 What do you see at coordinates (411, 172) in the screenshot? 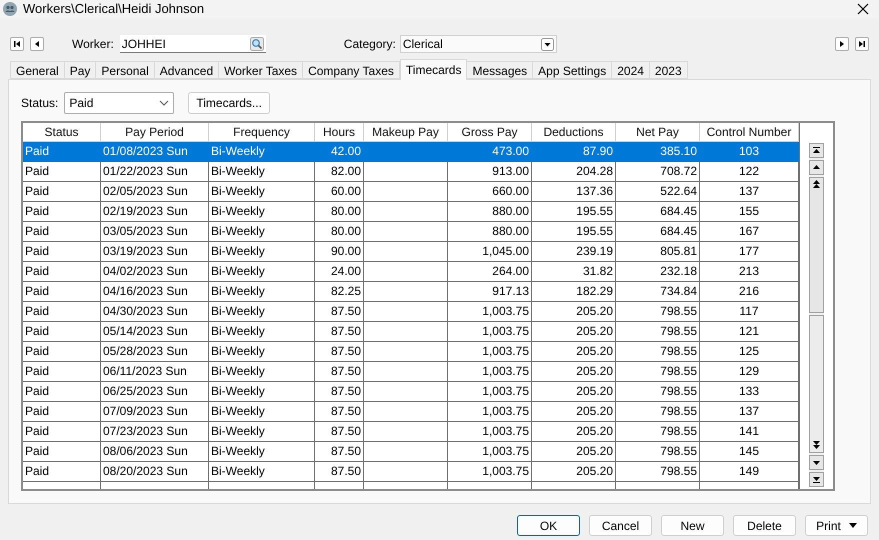
I see `table-row: Paid 01/22/2023 Sun Bi-Weekly 82.00 913.00 204.28 708.72 122` at bounding box center [411, 172].